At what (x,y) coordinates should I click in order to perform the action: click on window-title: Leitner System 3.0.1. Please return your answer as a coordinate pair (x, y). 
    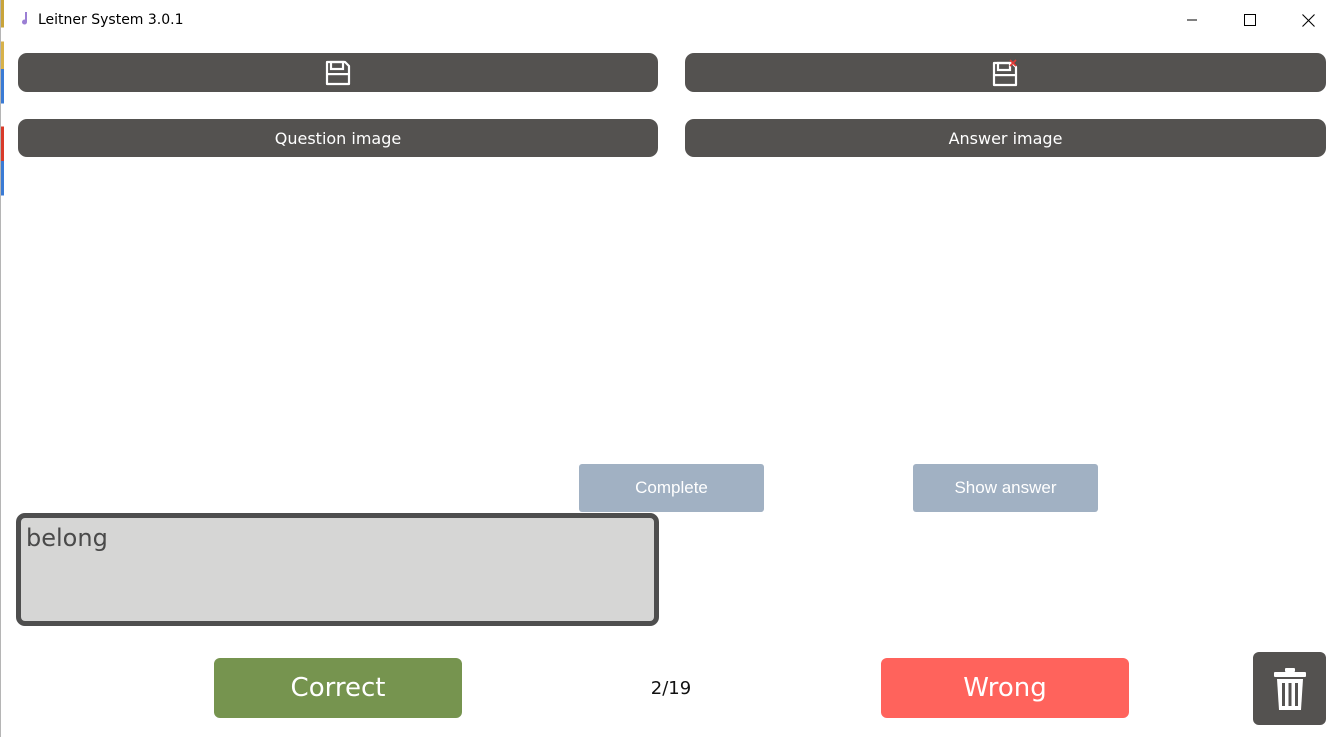
    Looking at the image, I should click on (111, 20).